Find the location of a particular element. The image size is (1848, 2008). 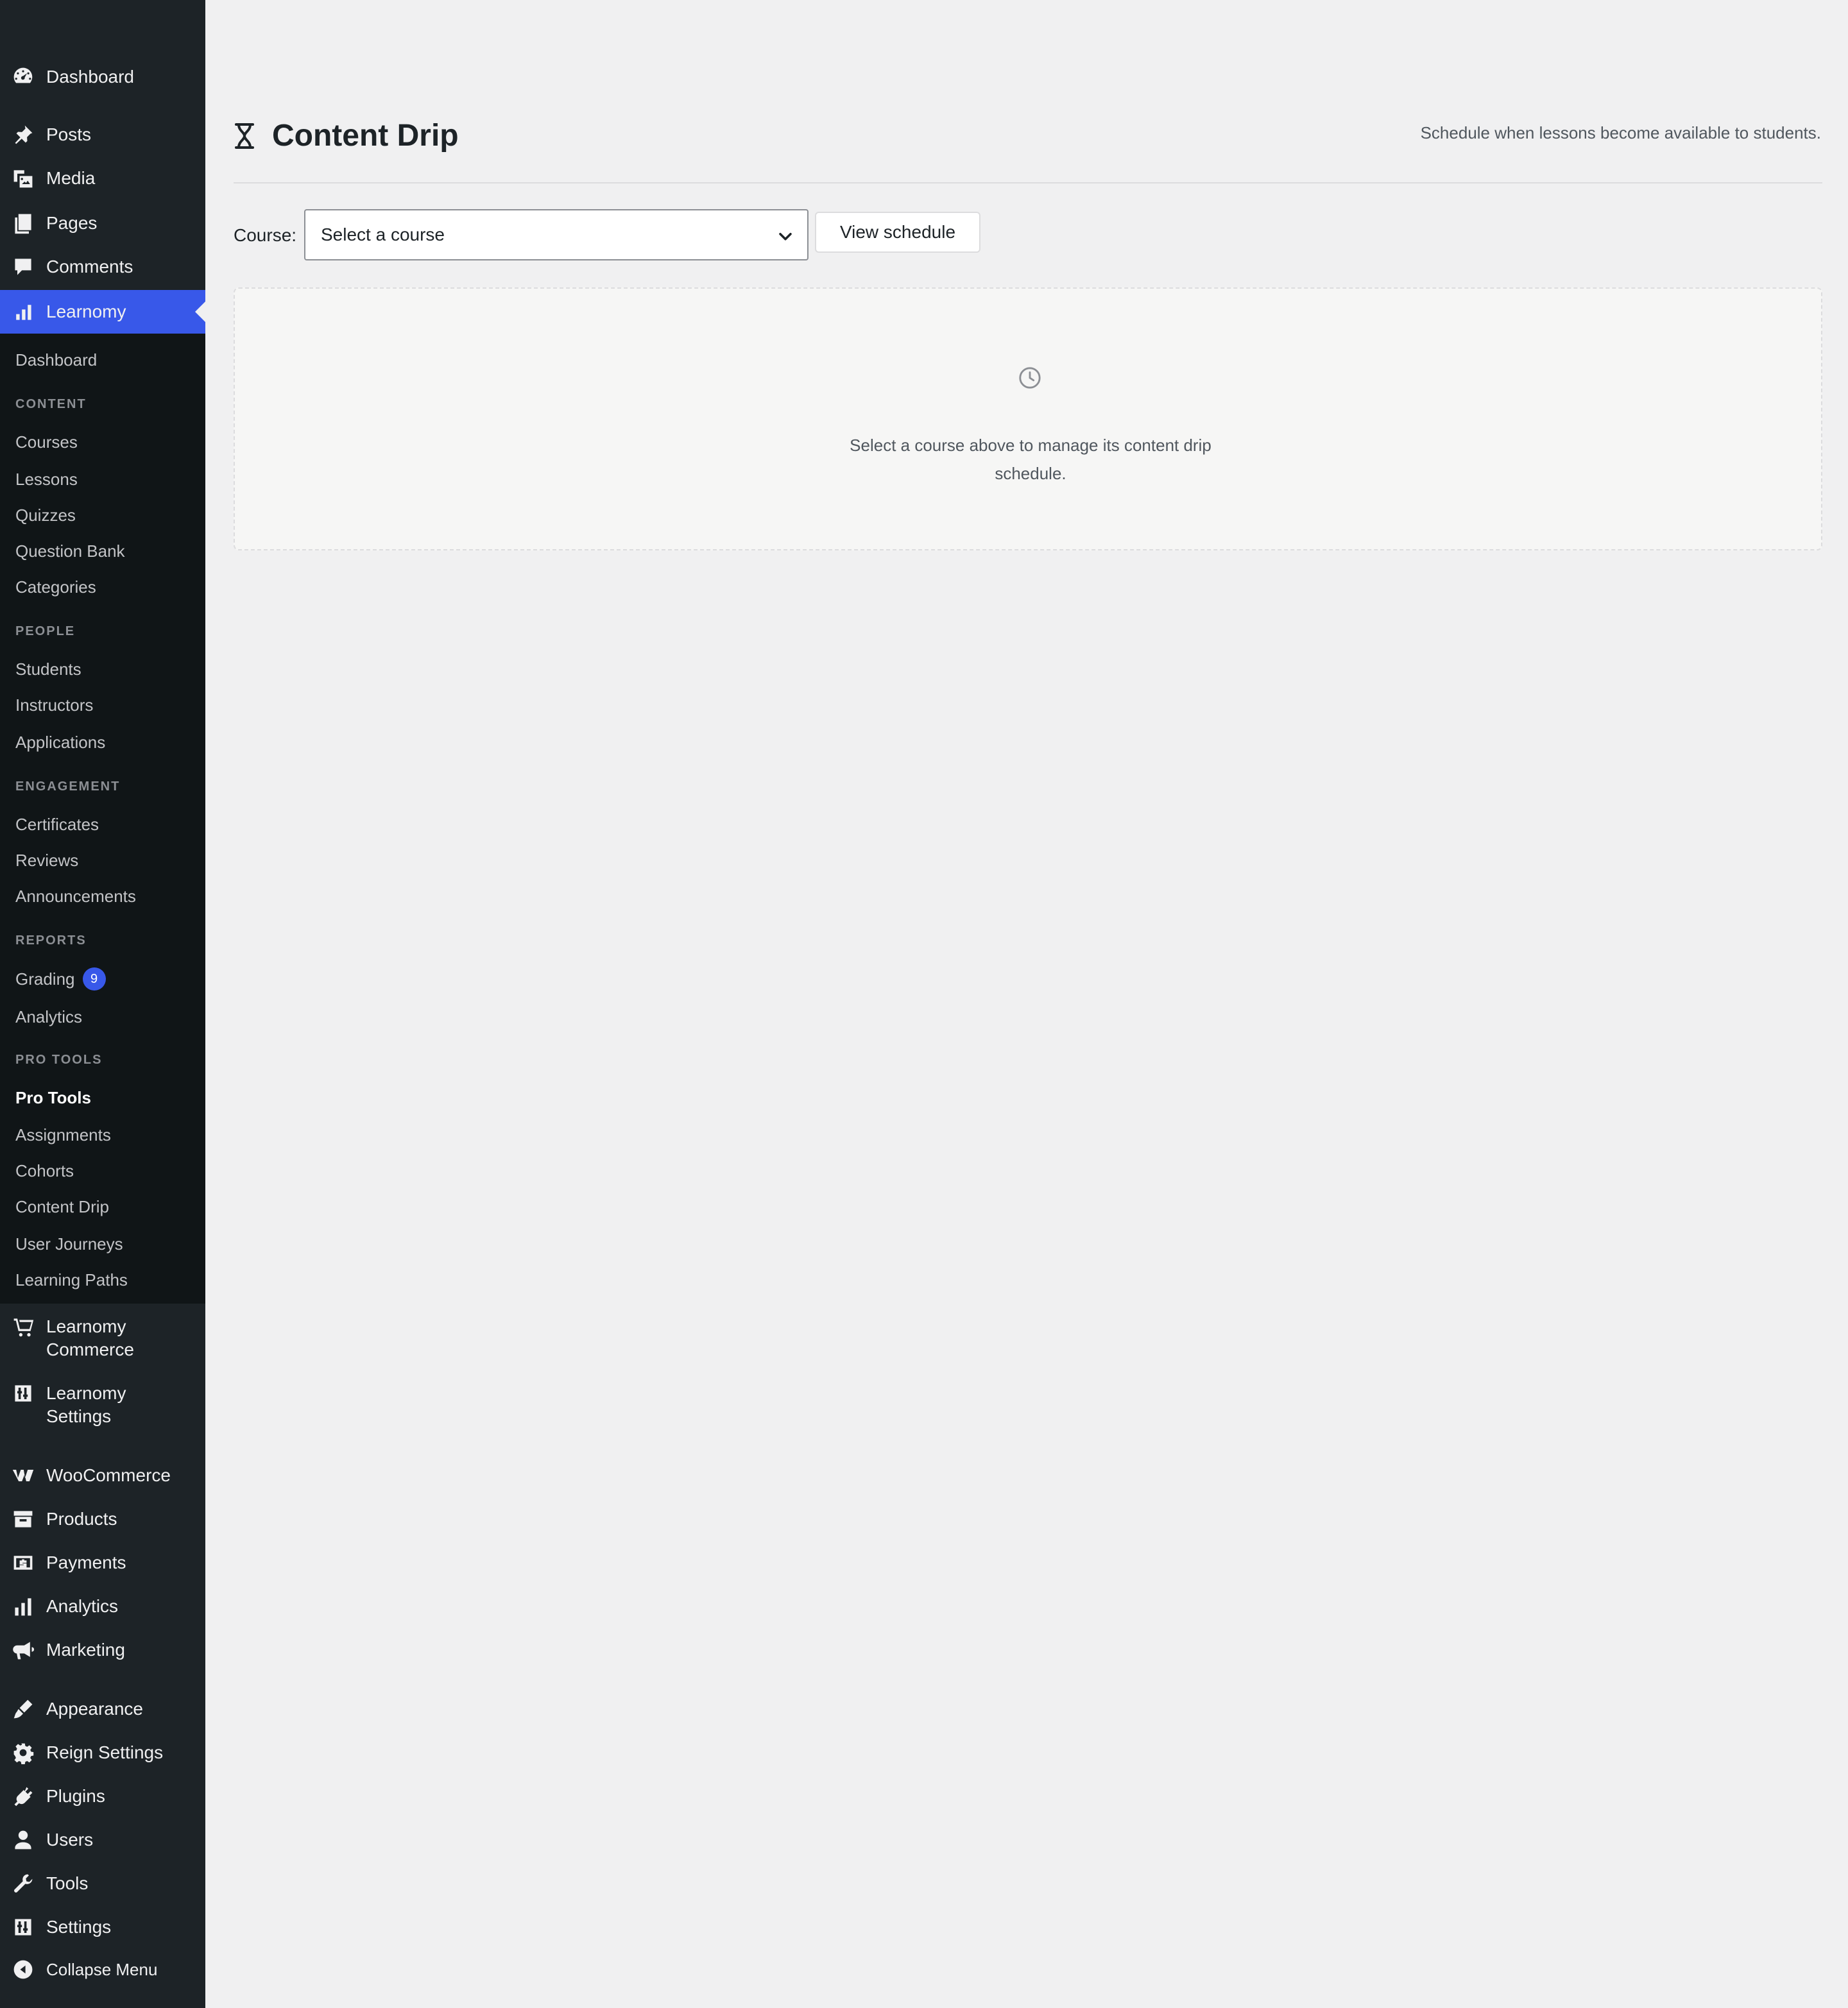

submenu-heading-reports: REPORTS is located at coordinates (51, 940).